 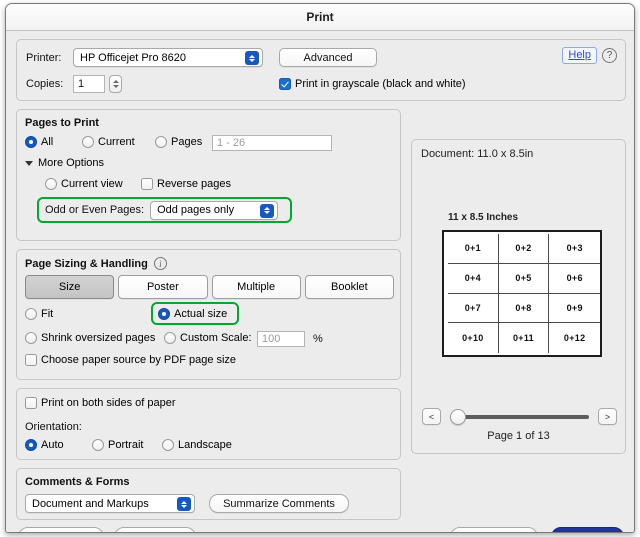 I want to click on orientation-landscape: Landscape, so click(x=197, y=445).